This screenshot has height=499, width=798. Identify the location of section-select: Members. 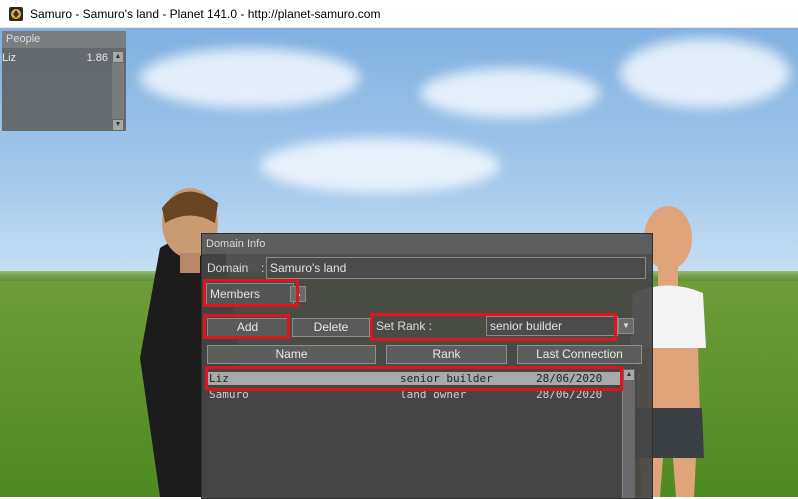
(250, 294).